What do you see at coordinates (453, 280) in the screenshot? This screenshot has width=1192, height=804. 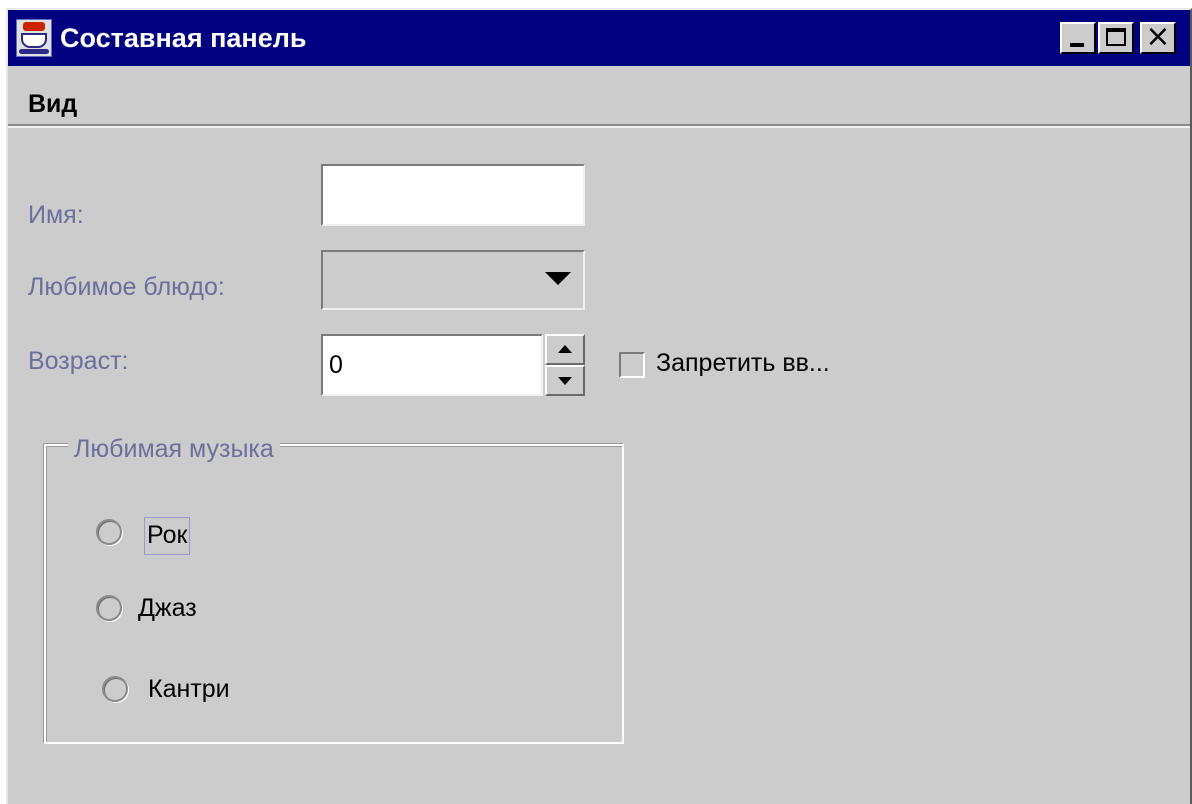 I see `favorite-dish-select` at bounding box center [453, 280].